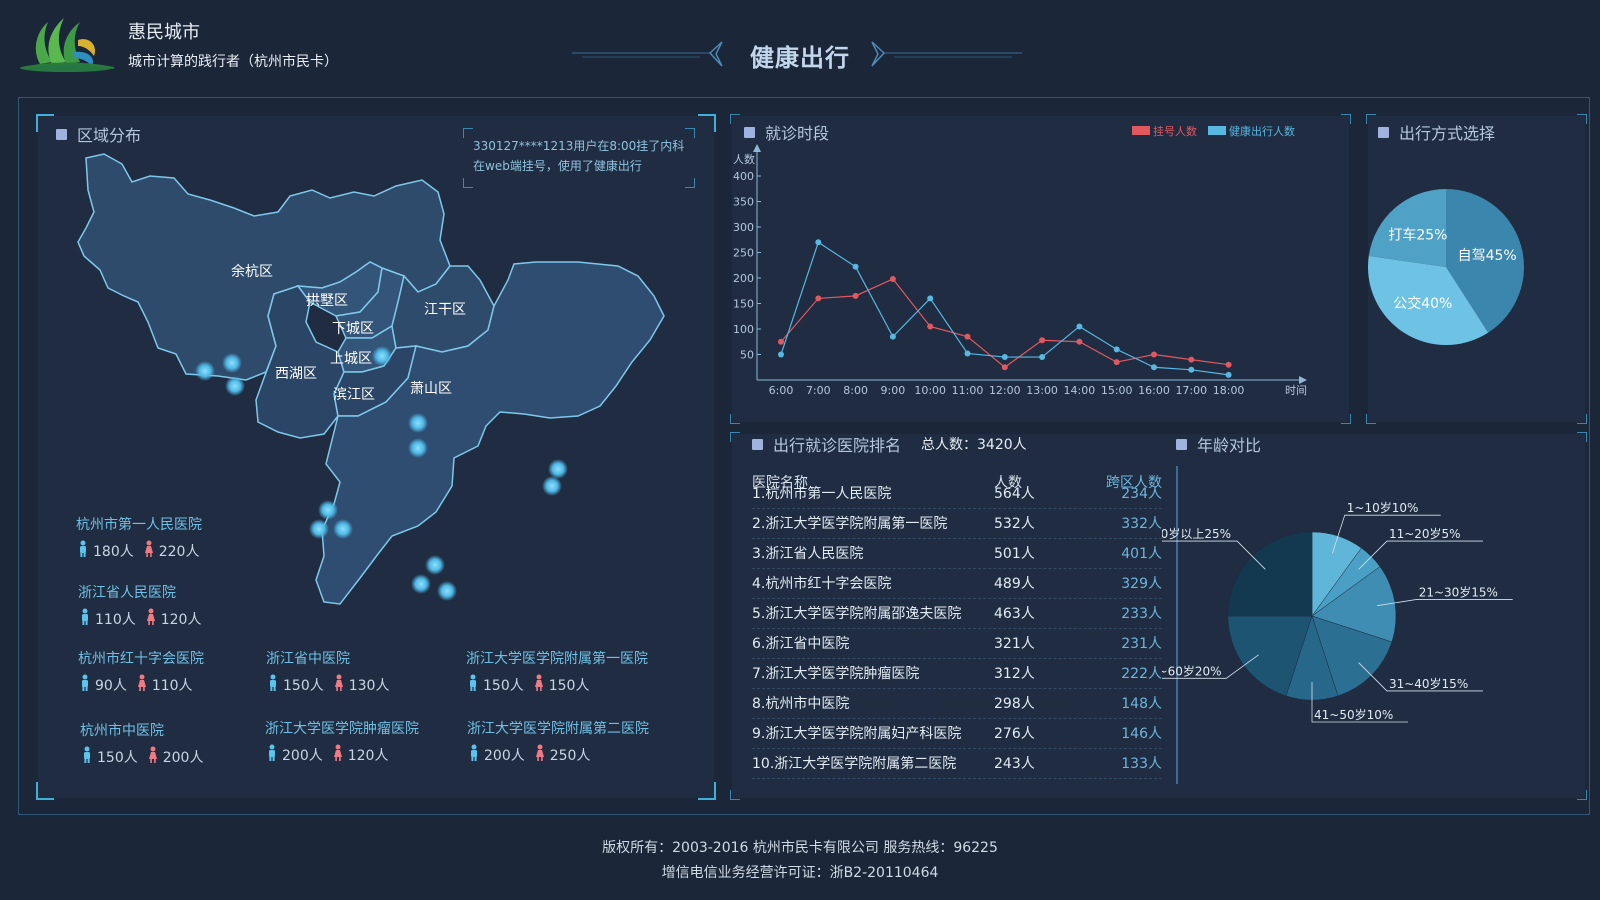 The width and height of the screenshot is (1600, 900). What do you see at coordinates (957, 704) in the screenshot?
I see `table-row: 8.杭州市中医院 298人 148人` at bounding box center [957, 704].